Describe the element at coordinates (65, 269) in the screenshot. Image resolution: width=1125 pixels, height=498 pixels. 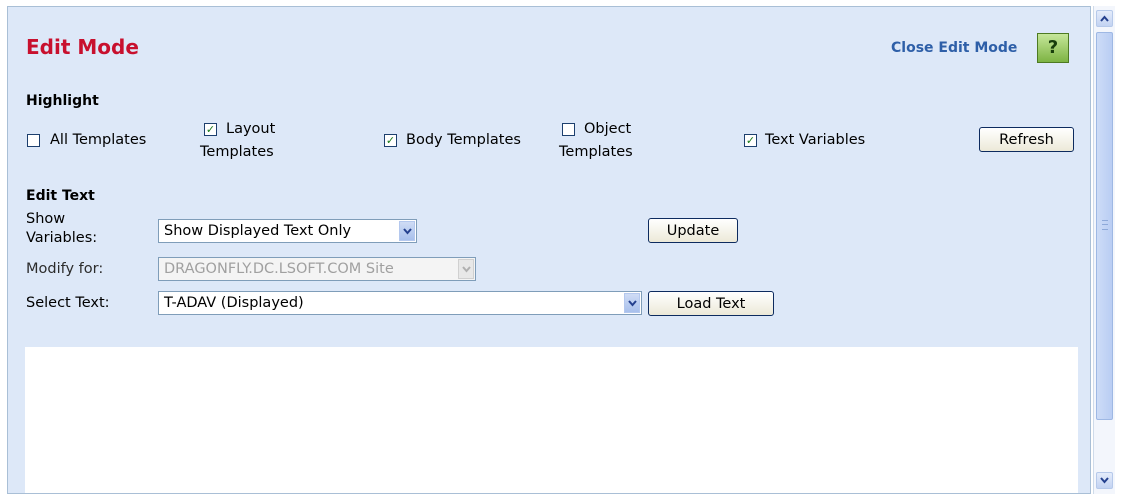
I see `modify-for-label: Modify for:` at that location.